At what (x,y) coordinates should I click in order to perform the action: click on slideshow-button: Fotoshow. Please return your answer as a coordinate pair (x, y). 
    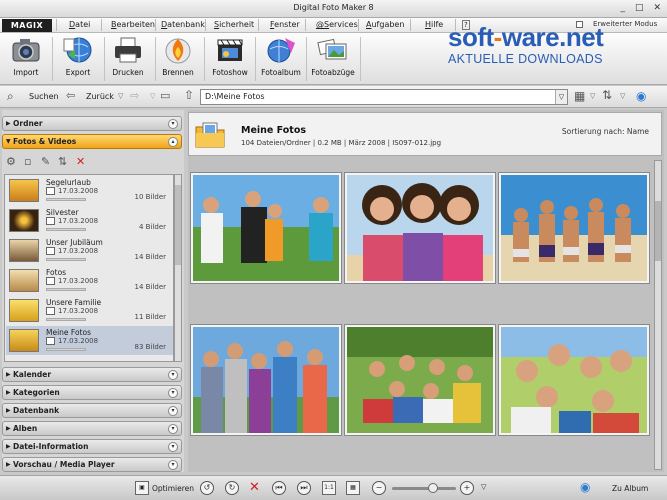
    Looking at the image, I should click on (230, 59).